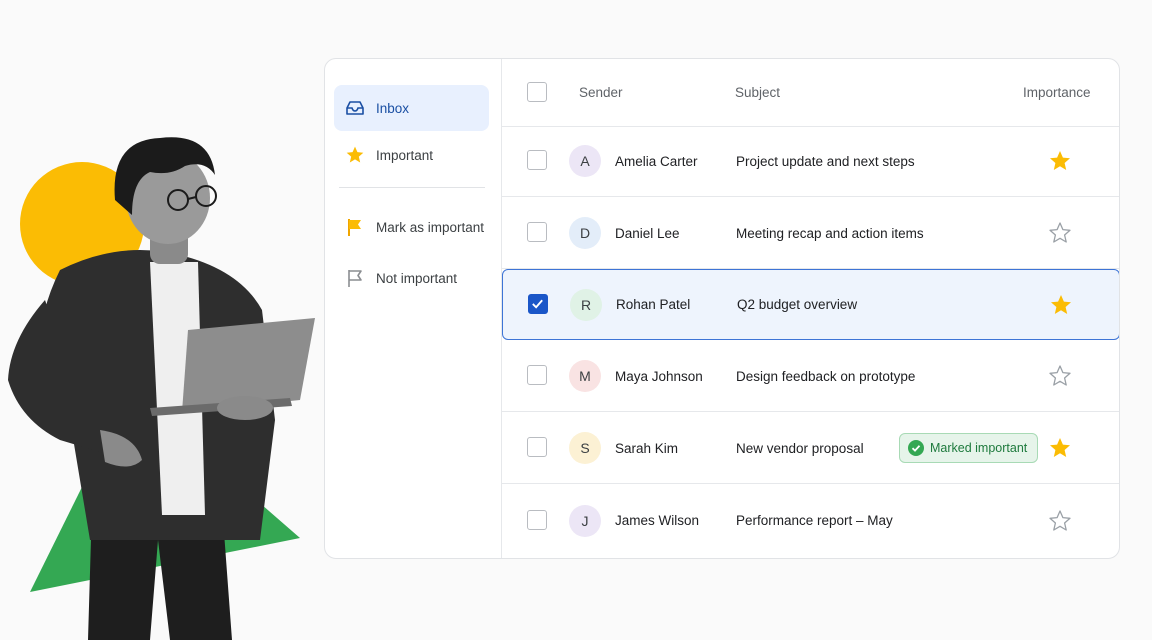 Image resolution: width=1152 pixels, height=640 pixels. What do you see at coordinates (411, 108) in the screenshot?
I see `sidebar-item-inbox: Inbox` at bounding box center [411, 108].